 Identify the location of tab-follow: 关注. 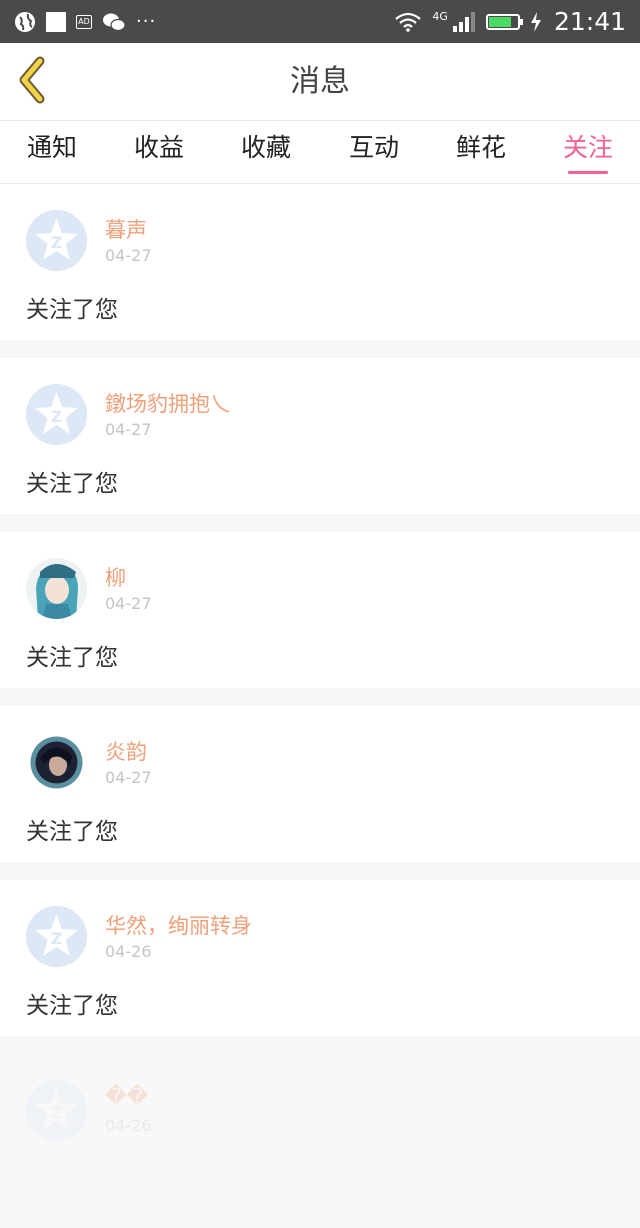
(588, 152).